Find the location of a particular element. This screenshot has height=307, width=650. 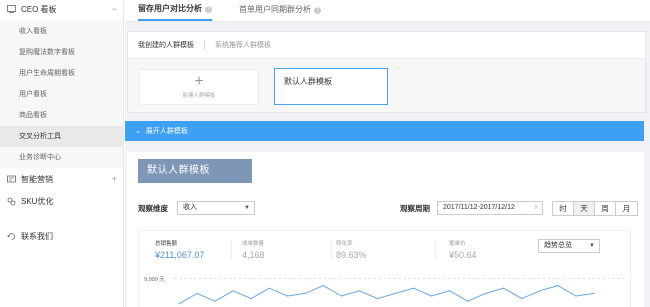

stat-conversion-rate: 转化率 89.63% is located at coordinates (351, 250).